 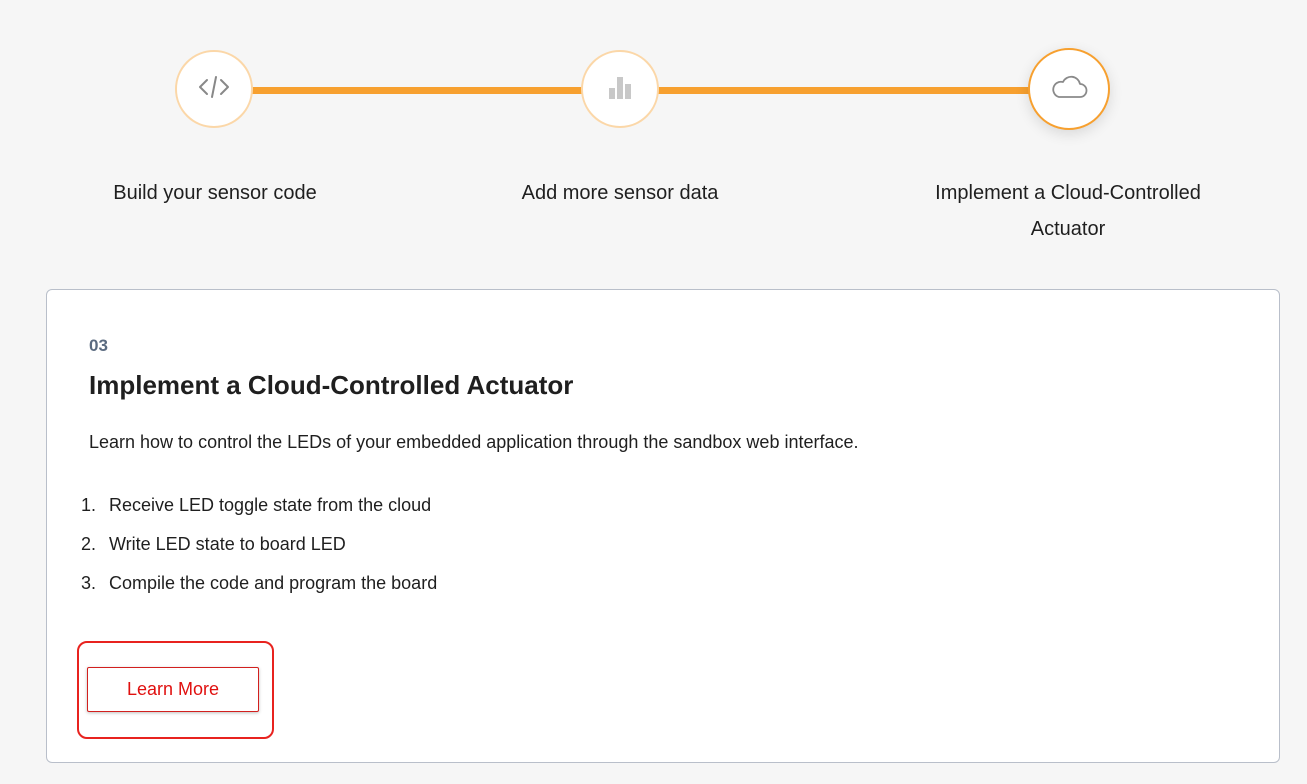 I want to click on step-1-label: Build your sensor code, so click(x=215, y=193).